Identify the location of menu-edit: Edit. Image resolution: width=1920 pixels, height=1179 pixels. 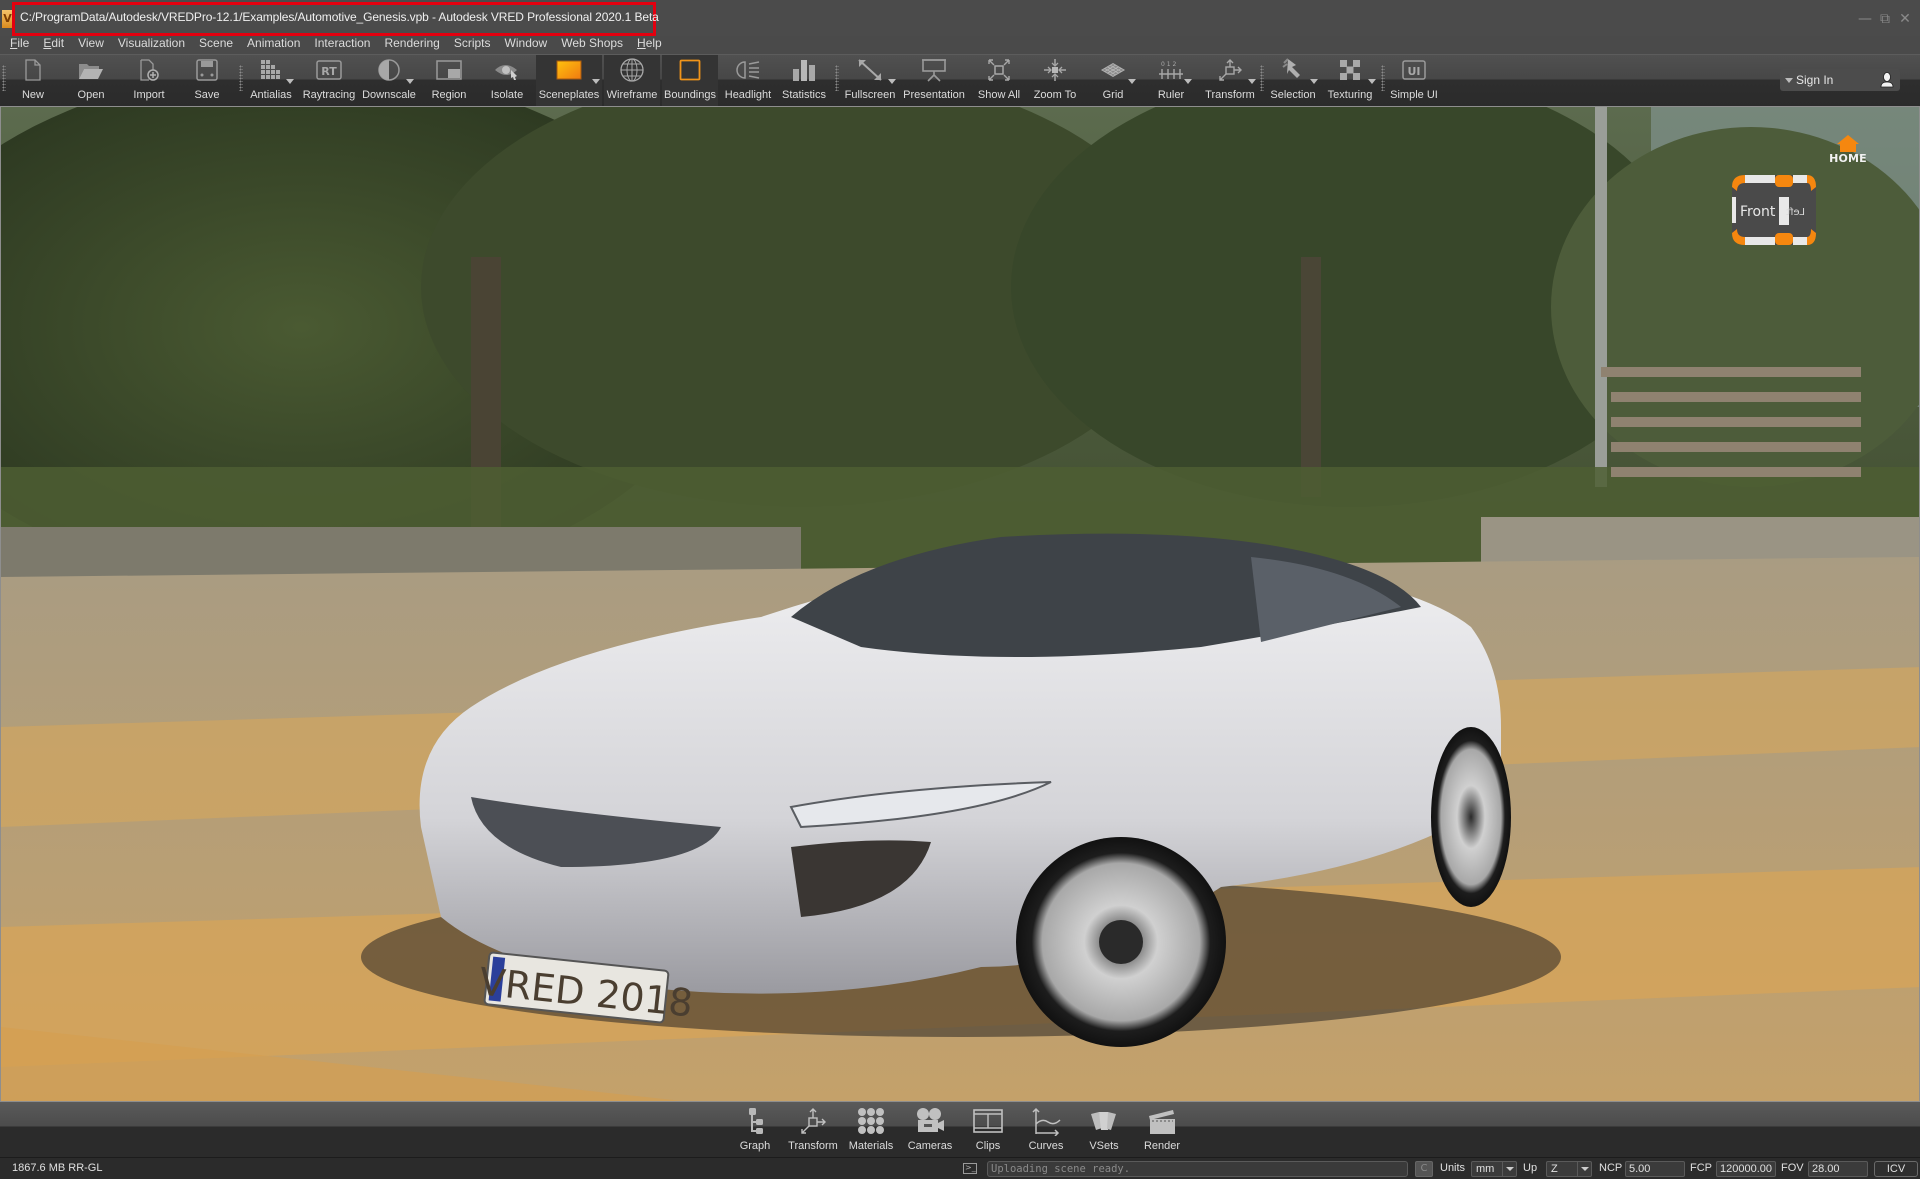
(53, 44).